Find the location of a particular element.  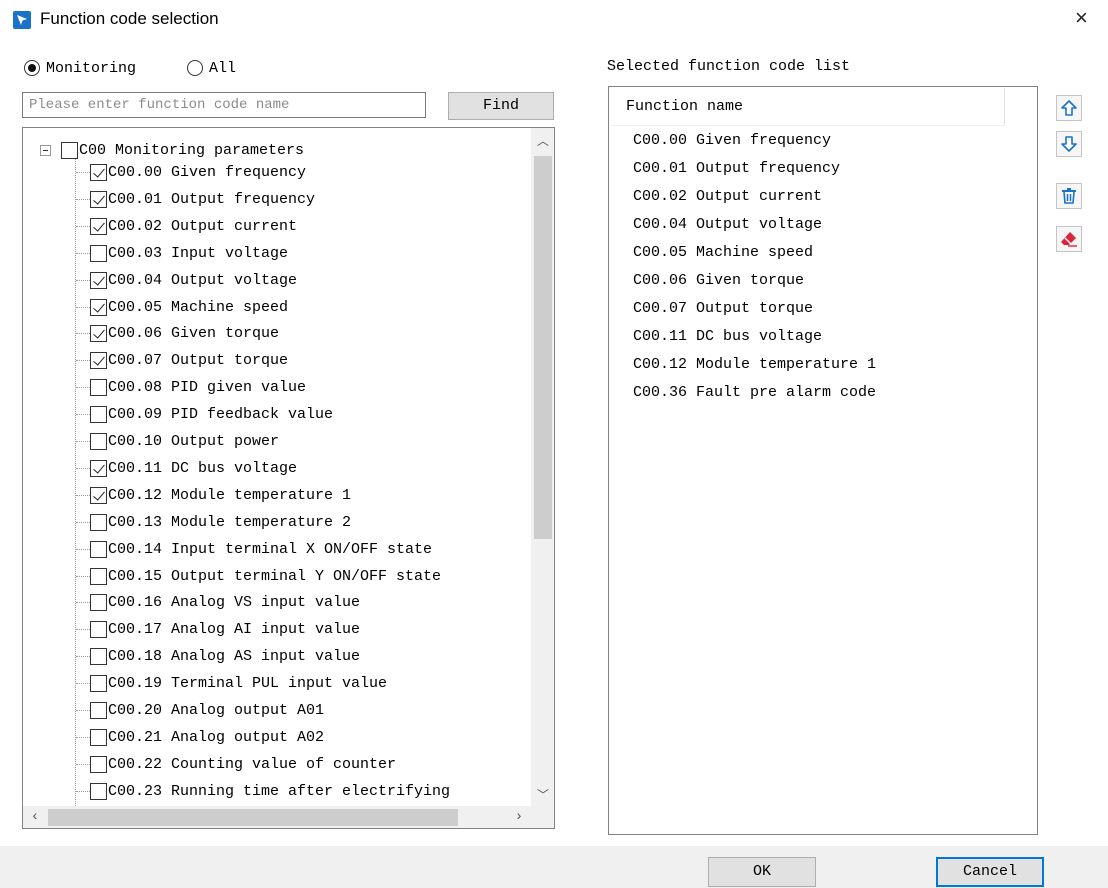

collapse-toggle-icon is located at coordinates (45, 150).